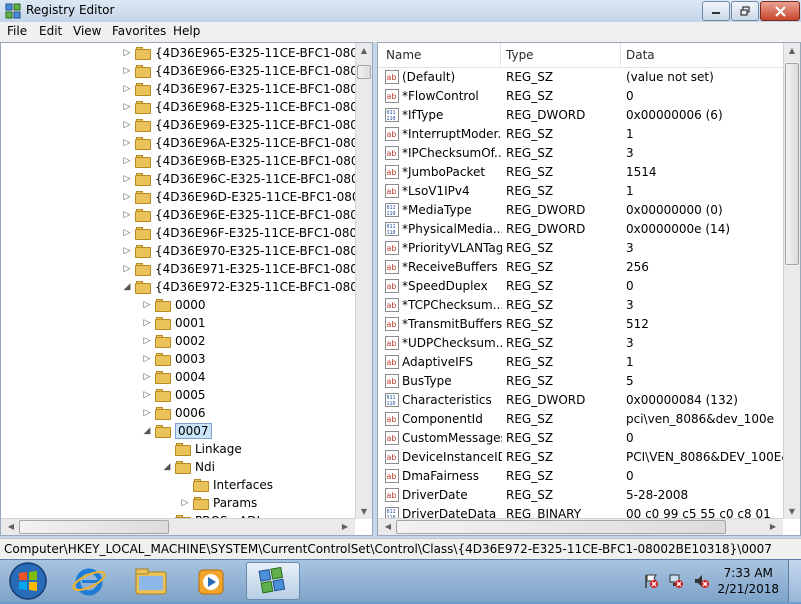  I want to click on scroll-up-icon: ▲, so click(364, 50).